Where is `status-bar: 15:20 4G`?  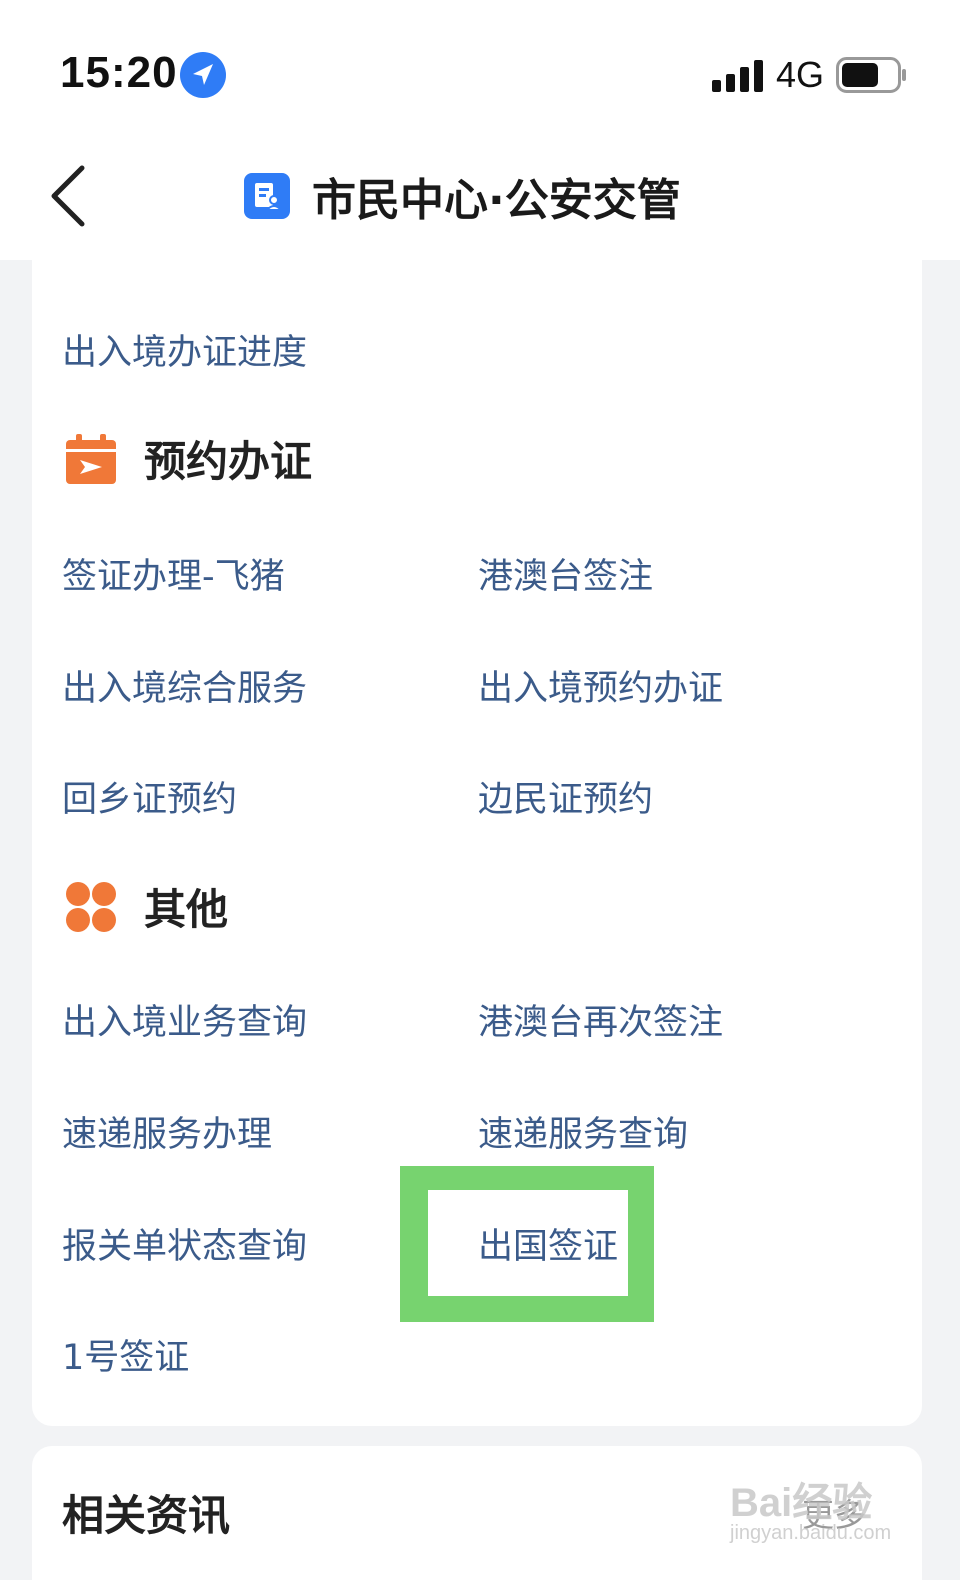
status-bar: 15:20 4G is located at coordinates (480, 70).